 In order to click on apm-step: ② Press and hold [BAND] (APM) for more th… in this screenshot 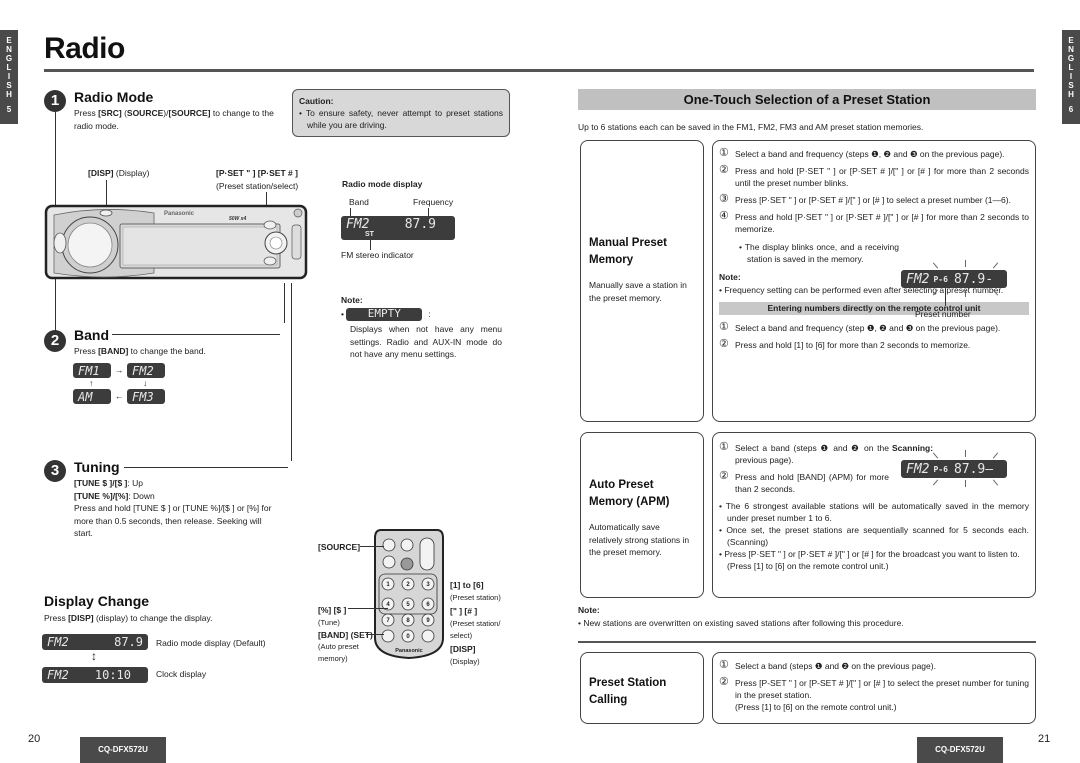, I will do `click(804, 483)`.